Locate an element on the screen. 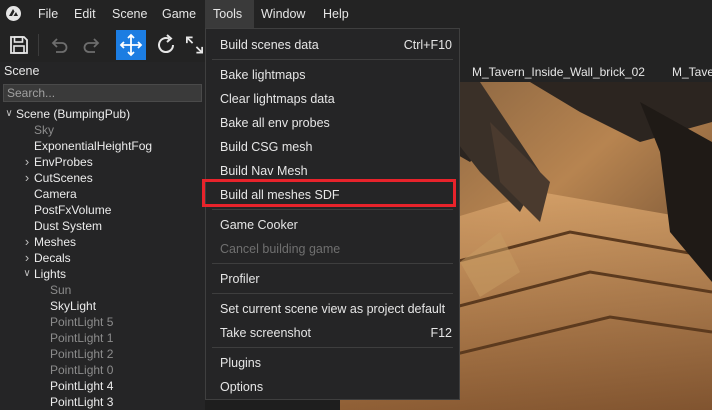 The height and width of the screenshot is (410, 712). menu-item-build-all-meshes-sdf: Build all meshes SDF is located at coordinates (330, 193).